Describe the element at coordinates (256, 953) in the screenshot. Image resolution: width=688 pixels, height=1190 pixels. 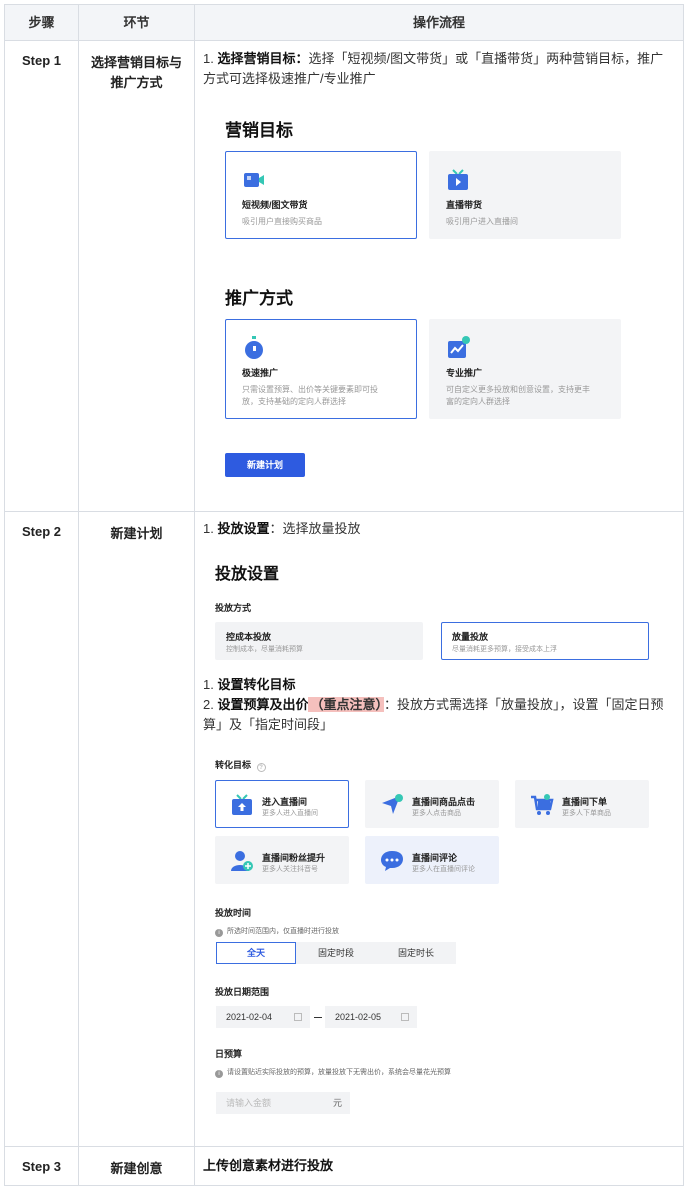
I see `time-option-all-day: 全天` at that location.